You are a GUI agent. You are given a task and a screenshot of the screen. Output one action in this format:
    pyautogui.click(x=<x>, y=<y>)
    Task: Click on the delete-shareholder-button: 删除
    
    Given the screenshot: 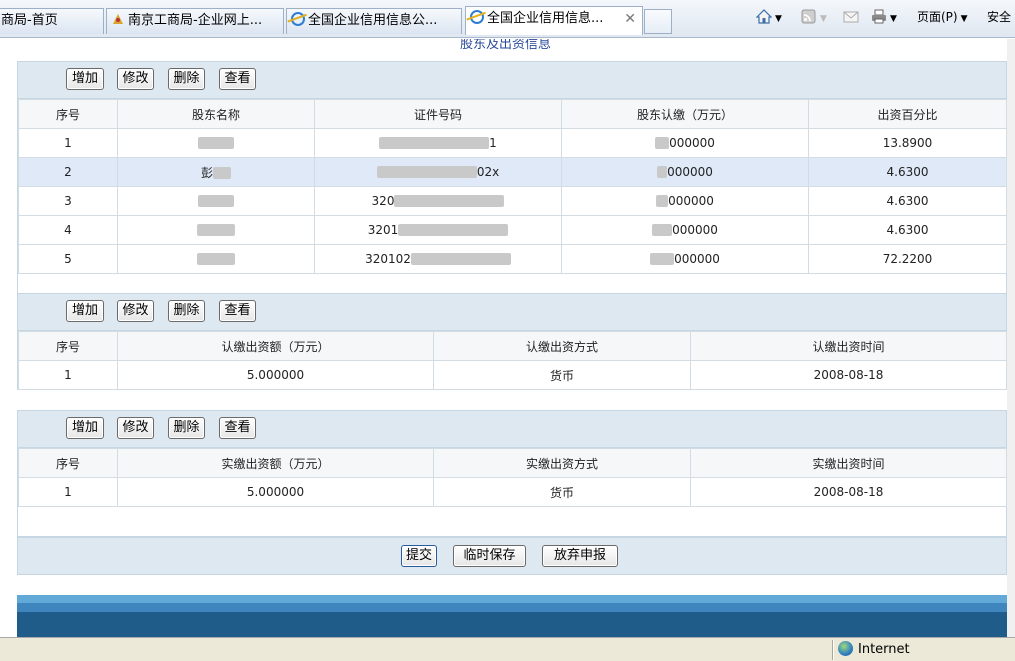 What is the action you would take?
    pyautogui.click(x=186, y=79)
    